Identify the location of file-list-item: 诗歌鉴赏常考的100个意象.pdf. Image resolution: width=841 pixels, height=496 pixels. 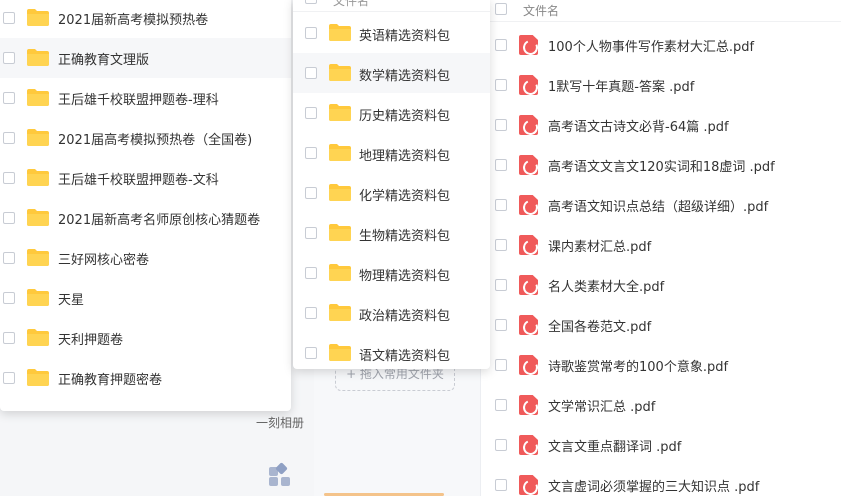
(661, 365).